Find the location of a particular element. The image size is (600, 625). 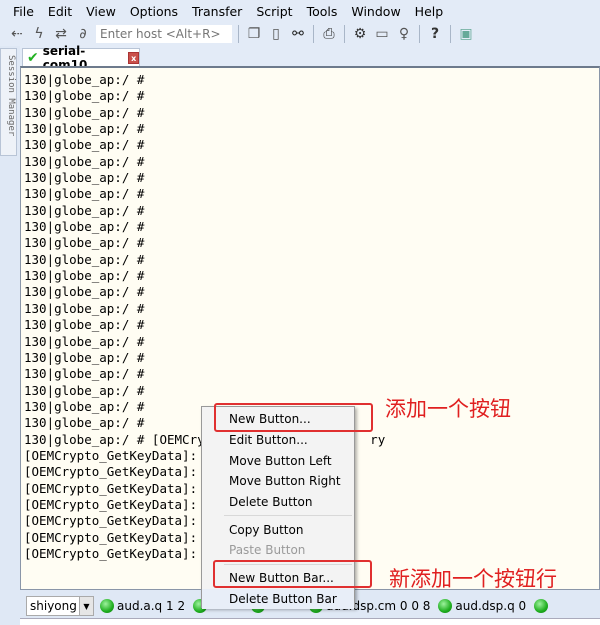

context-menu-item-copy-button: Copy Button is located at coordinates (278, 529).